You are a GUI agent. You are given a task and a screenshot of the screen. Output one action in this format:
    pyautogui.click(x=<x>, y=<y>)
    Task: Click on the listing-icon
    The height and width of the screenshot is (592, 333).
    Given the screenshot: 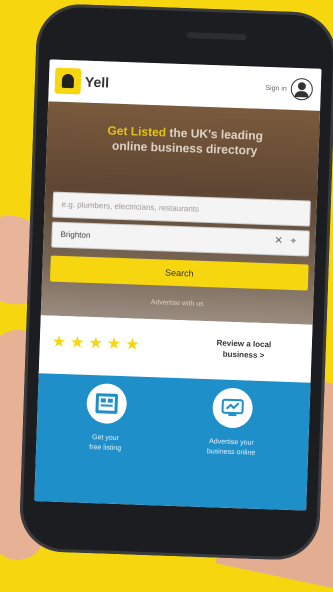 What is the action you would take?
    pyautogui.click(x=107, y=403)
    